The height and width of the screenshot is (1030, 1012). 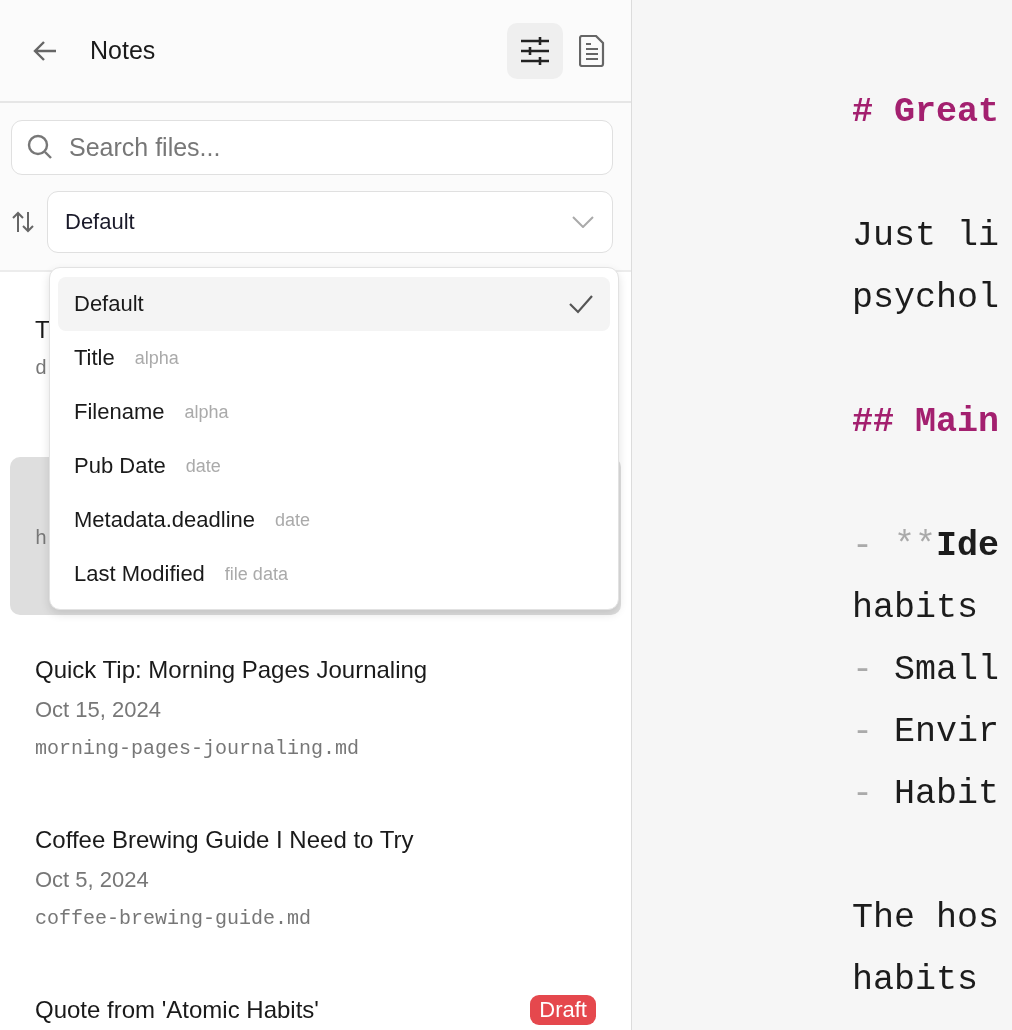 I want to click on file-item: Quick Tip: Morning Pages Journaling Oct 15, 2024 morning-pages-journaling.md, so click(x=315, y=706).